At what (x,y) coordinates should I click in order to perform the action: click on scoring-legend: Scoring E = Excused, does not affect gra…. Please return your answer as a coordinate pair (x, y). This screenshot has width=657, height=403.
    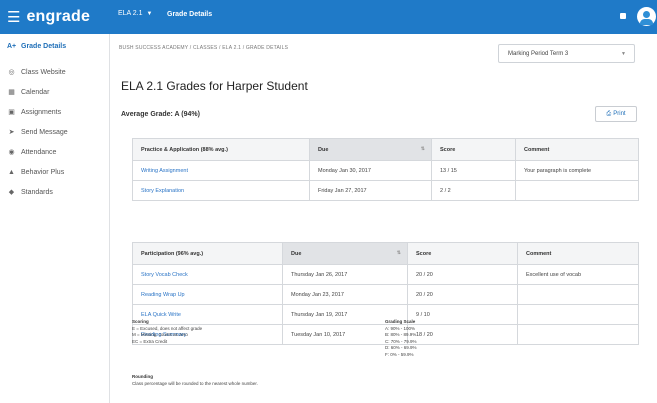
    Looking at the image, I should click on (167, 332).